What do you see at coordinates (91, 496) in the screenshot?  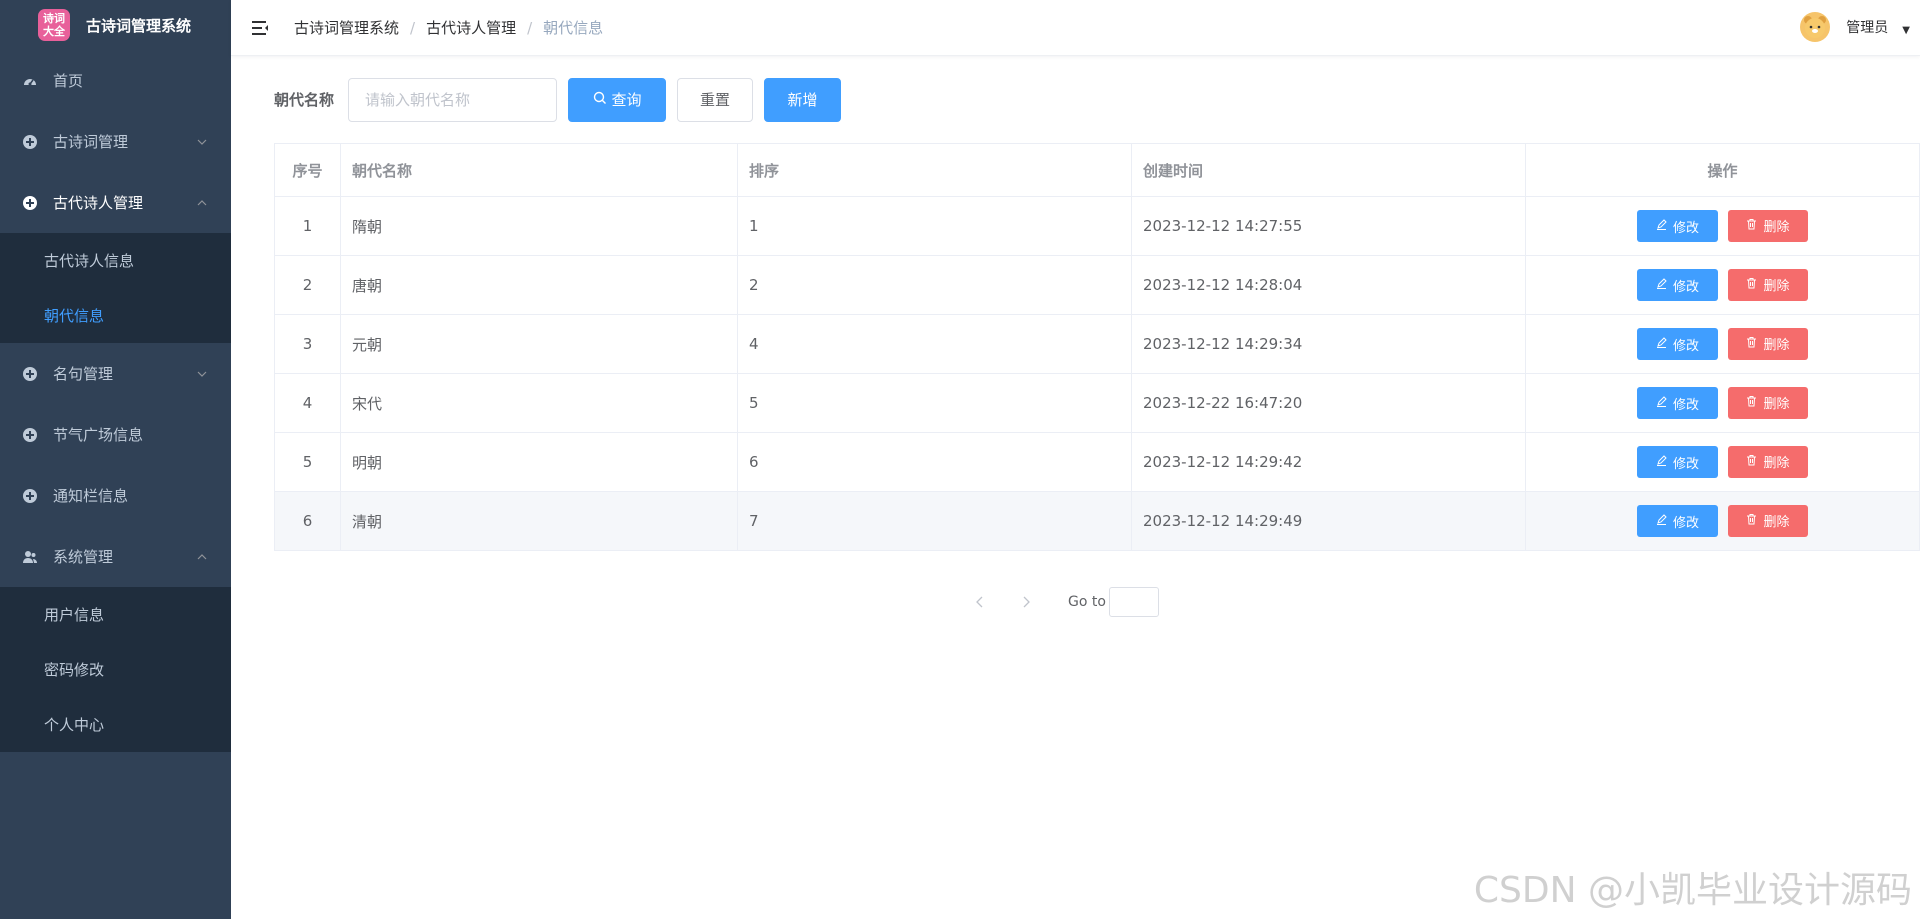 I see `sidebar-item-label: 通知栏信息` at bounding box center [91, 496].